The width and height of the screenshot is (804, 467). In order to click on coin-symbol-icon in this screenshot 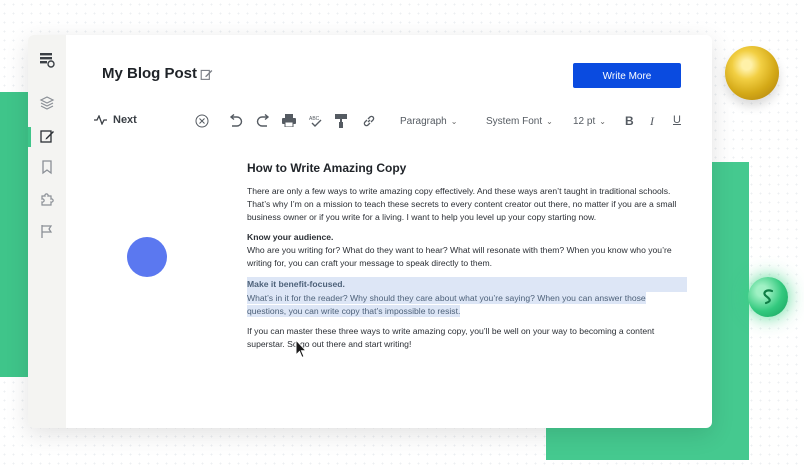, I will do `click(768, 297)`.